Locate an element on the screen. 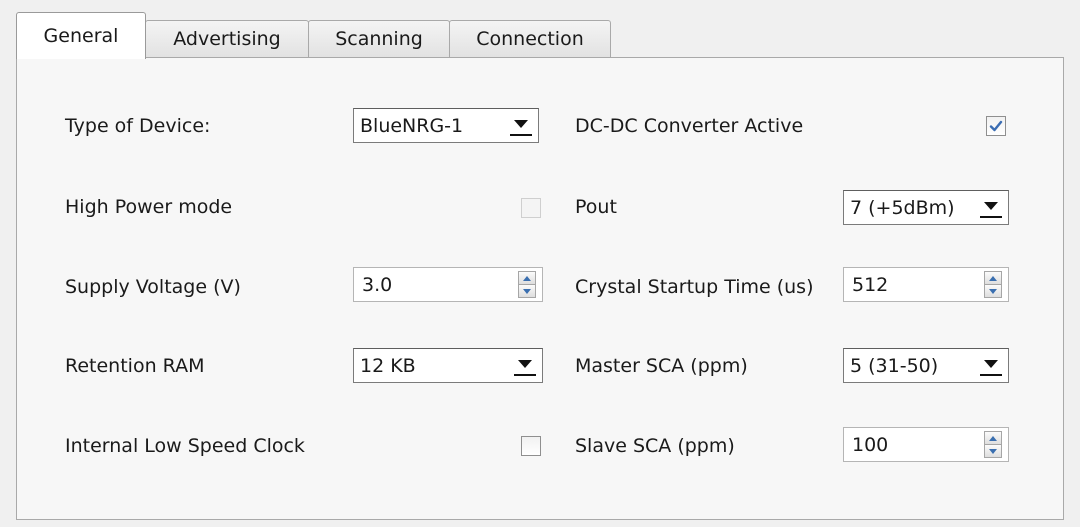 This screenshot has height=527, width=1080. slave-sca-spinbox: 100 is located at coordinates (926, 444).